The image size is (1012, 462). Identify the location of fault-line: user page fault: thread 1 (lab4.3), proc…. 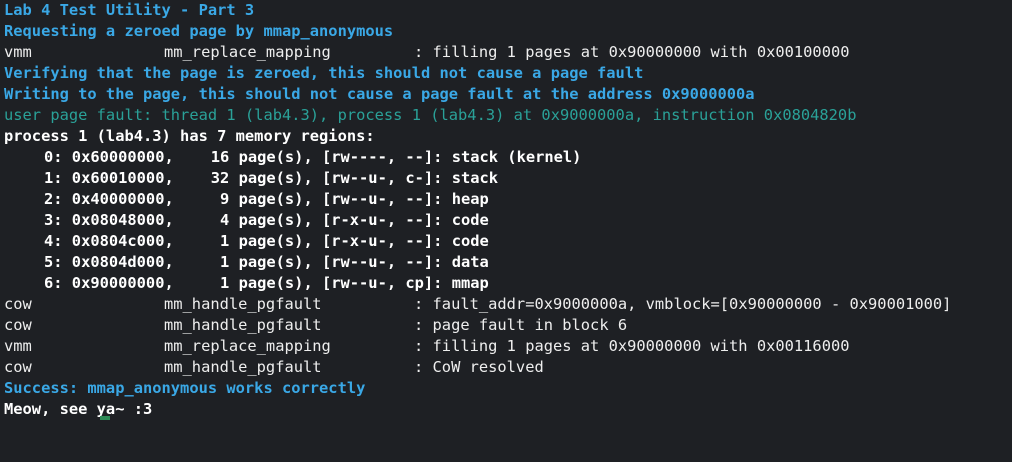
(430, 115).